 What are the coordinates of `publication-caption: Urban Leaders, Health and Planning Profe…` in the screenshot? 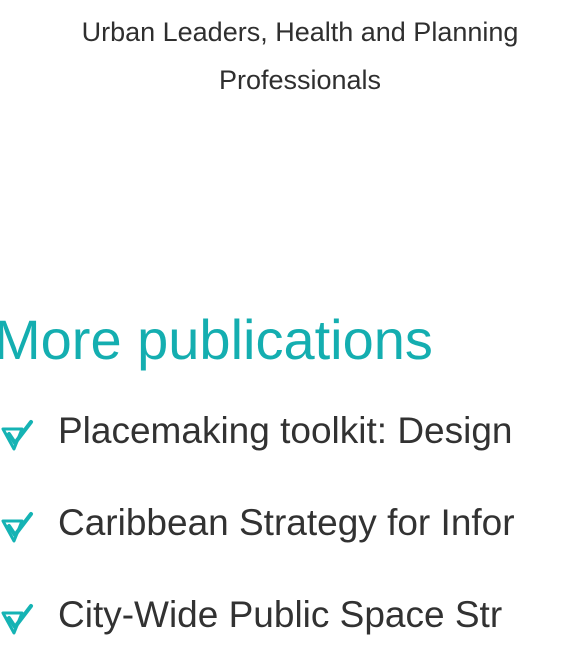 It's located at (293, 56).